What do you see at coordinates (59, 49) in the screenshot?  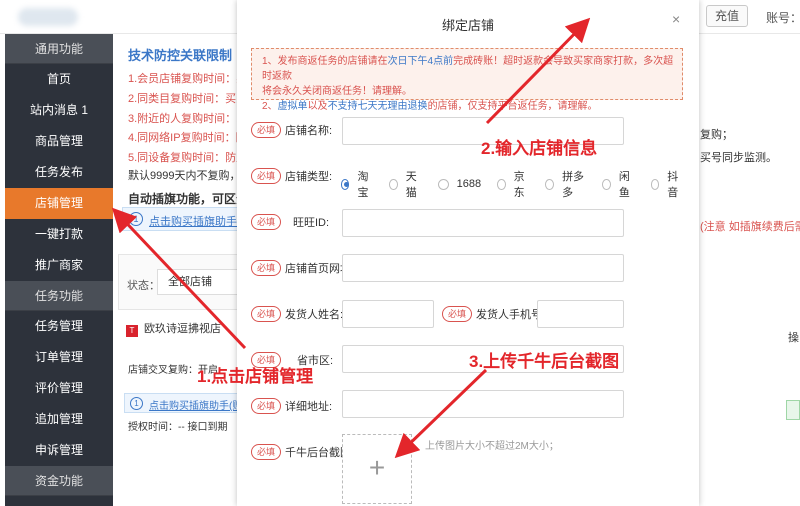 I see `sidebar-group-general: 通用功能` at bounding box center [59, 49].